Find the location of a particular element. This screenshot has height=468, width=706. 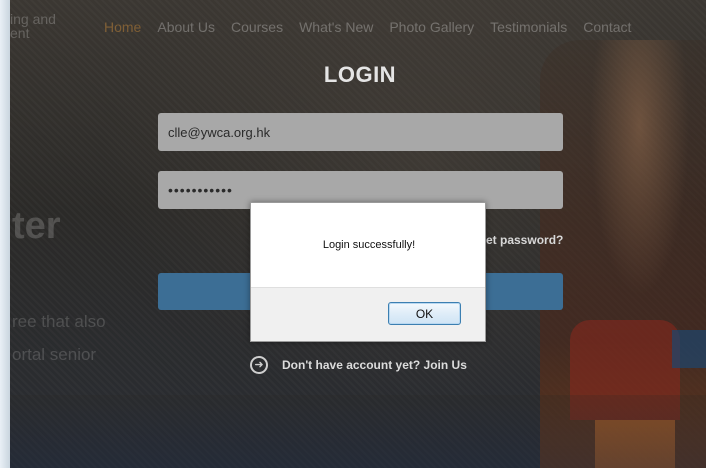

nav-item-about-us: About Us is located at coordinates (186, 27).